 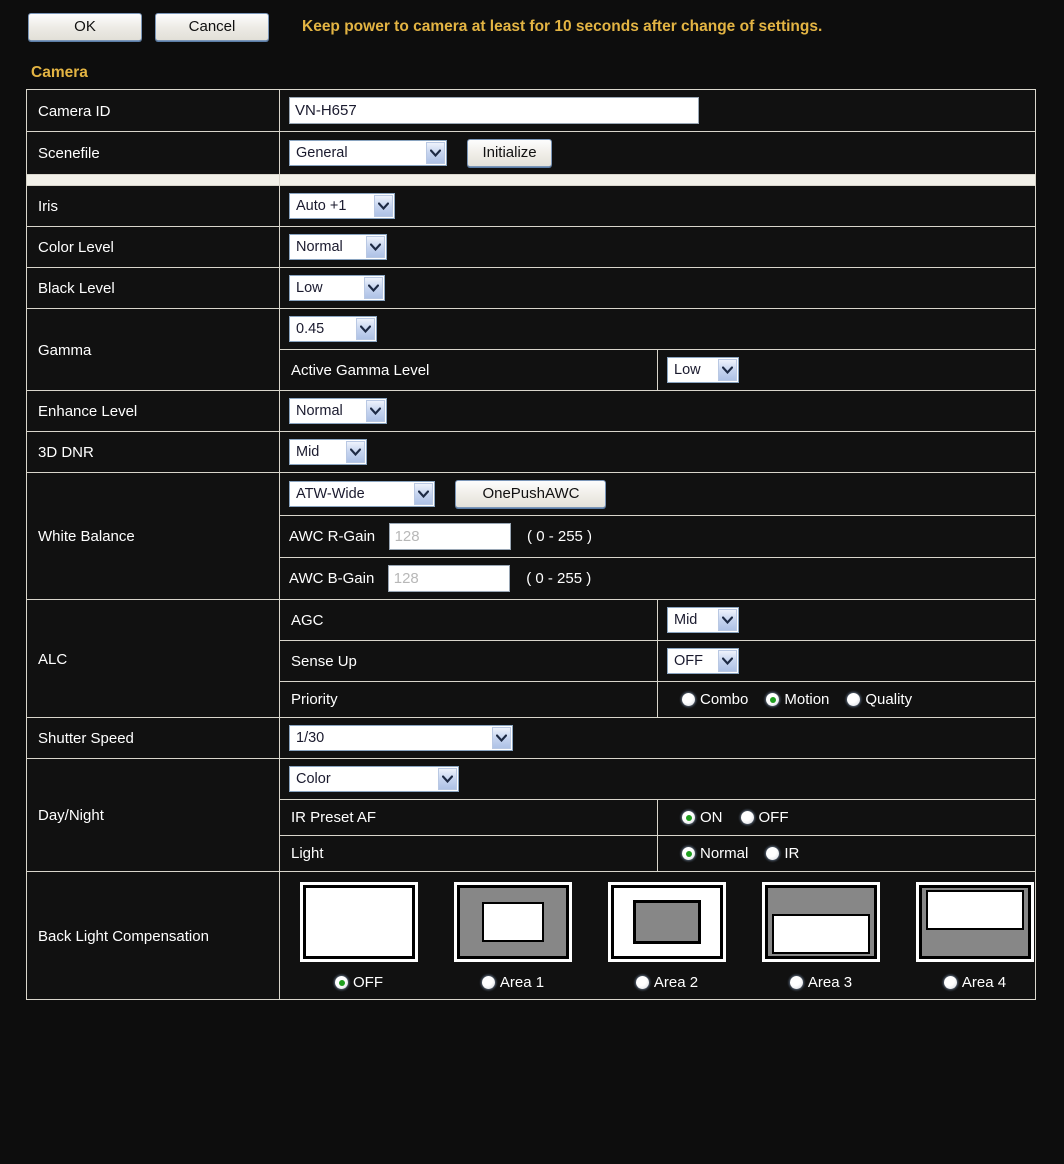 I want to click on light-radio-ir: IR, so click(x=782, y=853).